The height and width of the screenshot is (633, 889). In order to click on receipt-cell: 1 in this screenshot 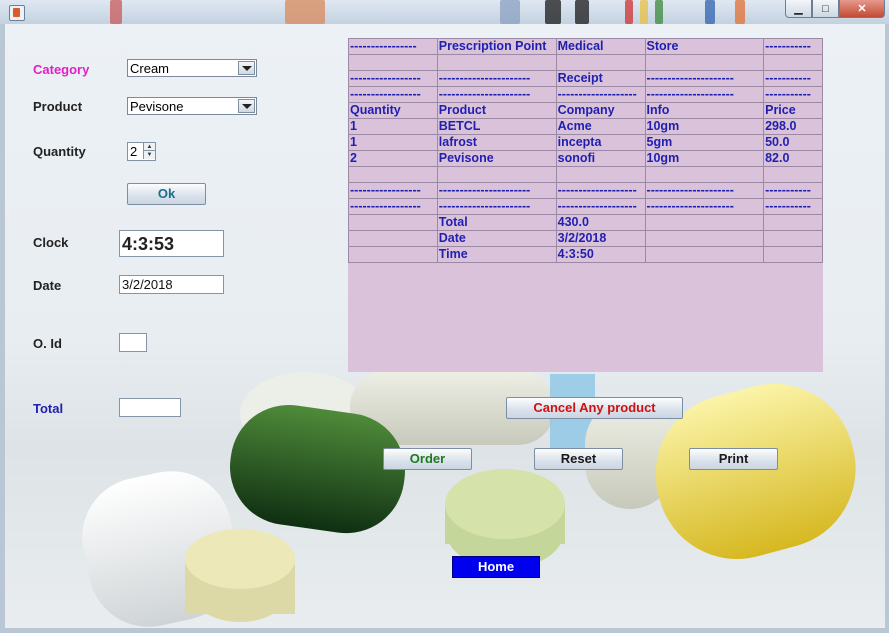, I will do `click(393, 126)`.